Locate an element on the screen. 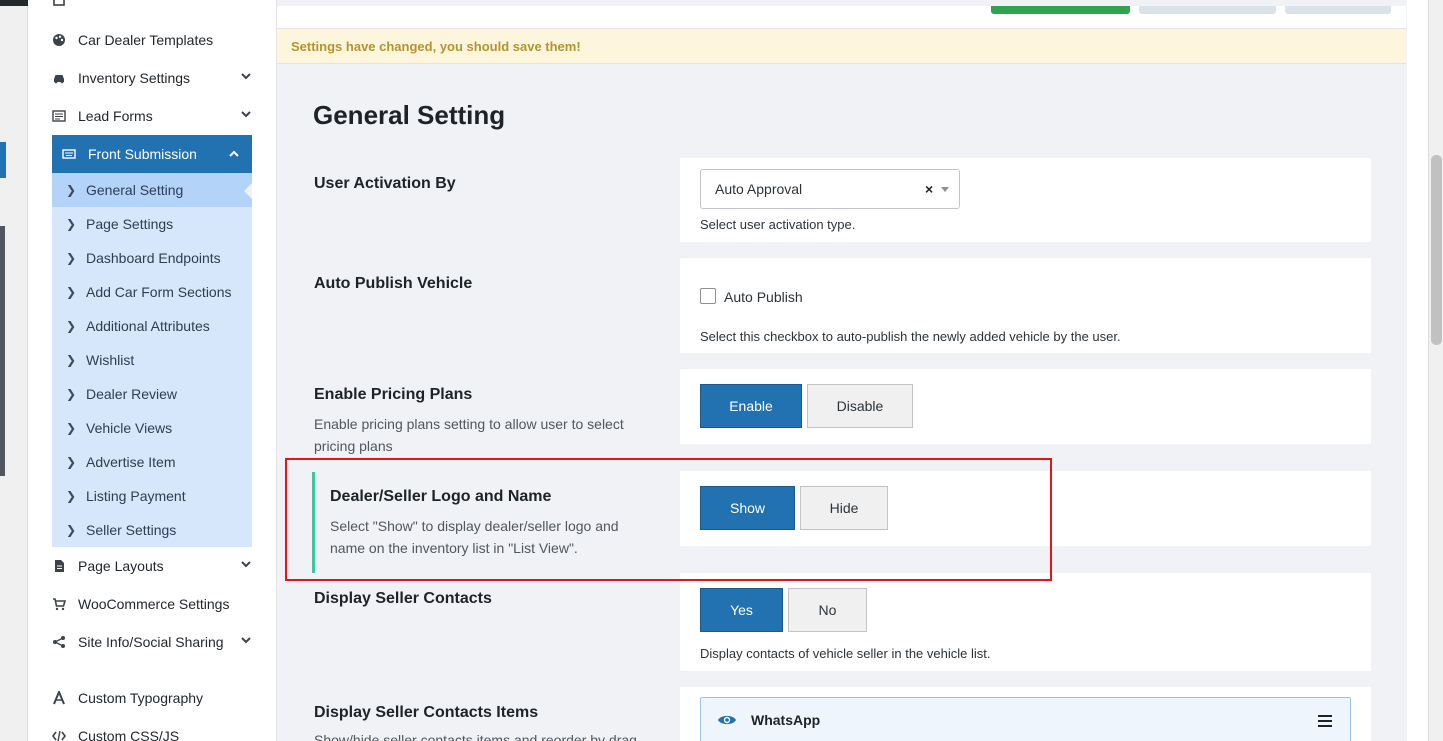 This screenshot has height=741, width=1443. palette-icon is located at coordinates (59, 40).